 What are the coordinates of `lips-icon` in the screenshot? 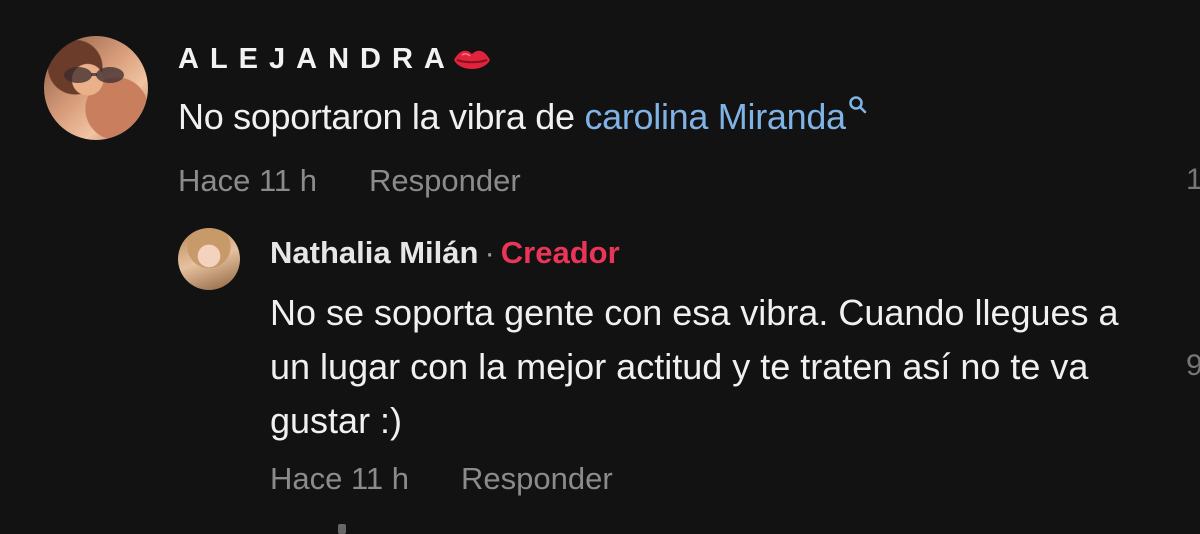 It's located at (471, 59).